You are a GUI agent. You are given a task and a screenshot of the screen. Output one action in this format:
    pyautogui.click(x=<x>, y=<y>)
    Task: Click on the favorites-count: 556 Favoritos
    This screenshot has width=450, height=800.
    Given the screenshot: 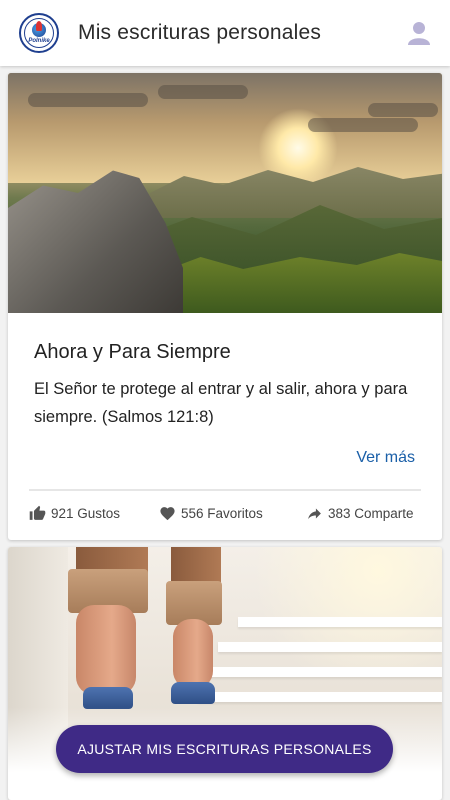 What is the action you would take?
    pyautogui.click(x=222, y=513)
    